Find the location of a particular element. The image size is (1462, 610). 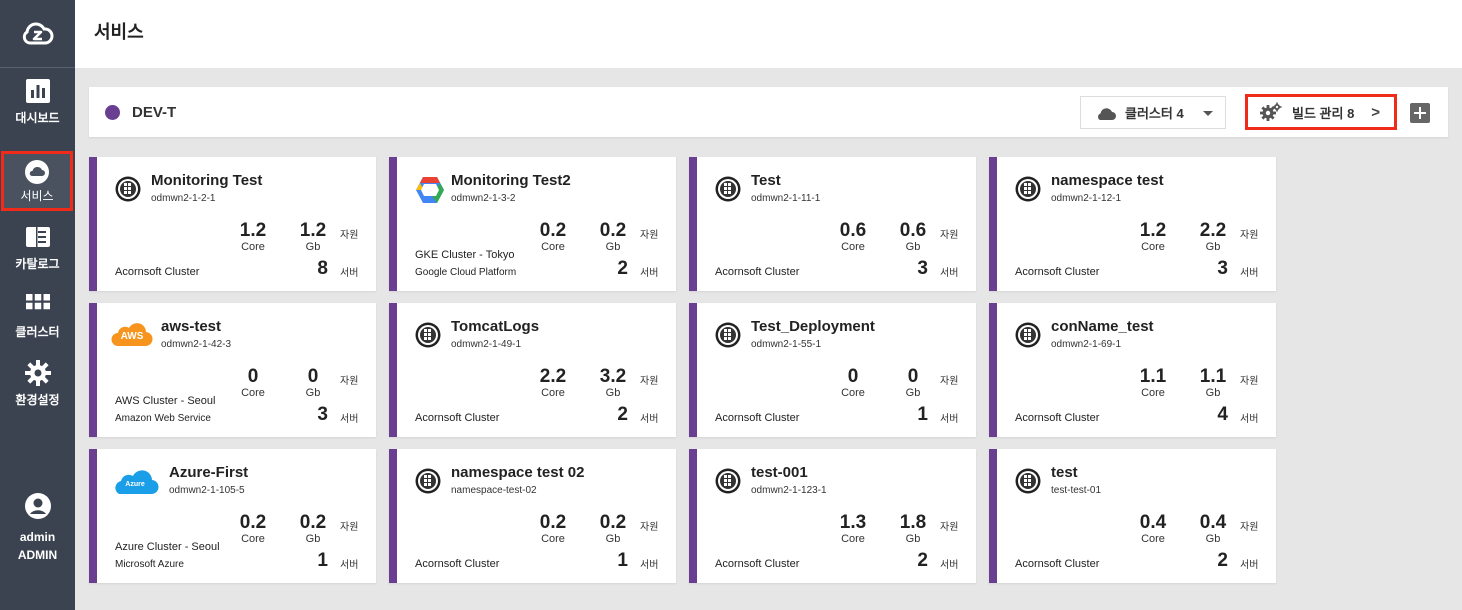

chevron-down-icon is located at coordinates (1208, 113).